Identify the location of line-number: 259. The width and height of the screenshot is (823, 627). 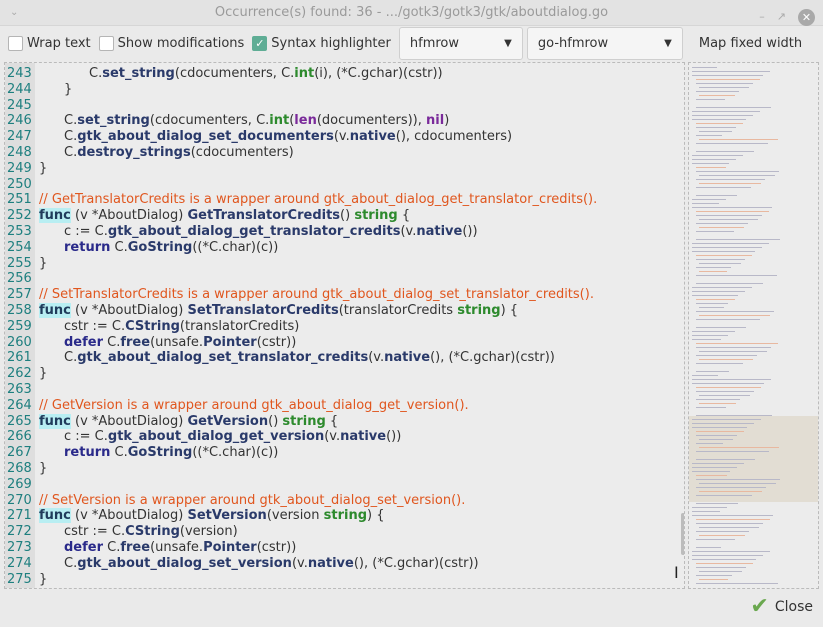
(19, 326).